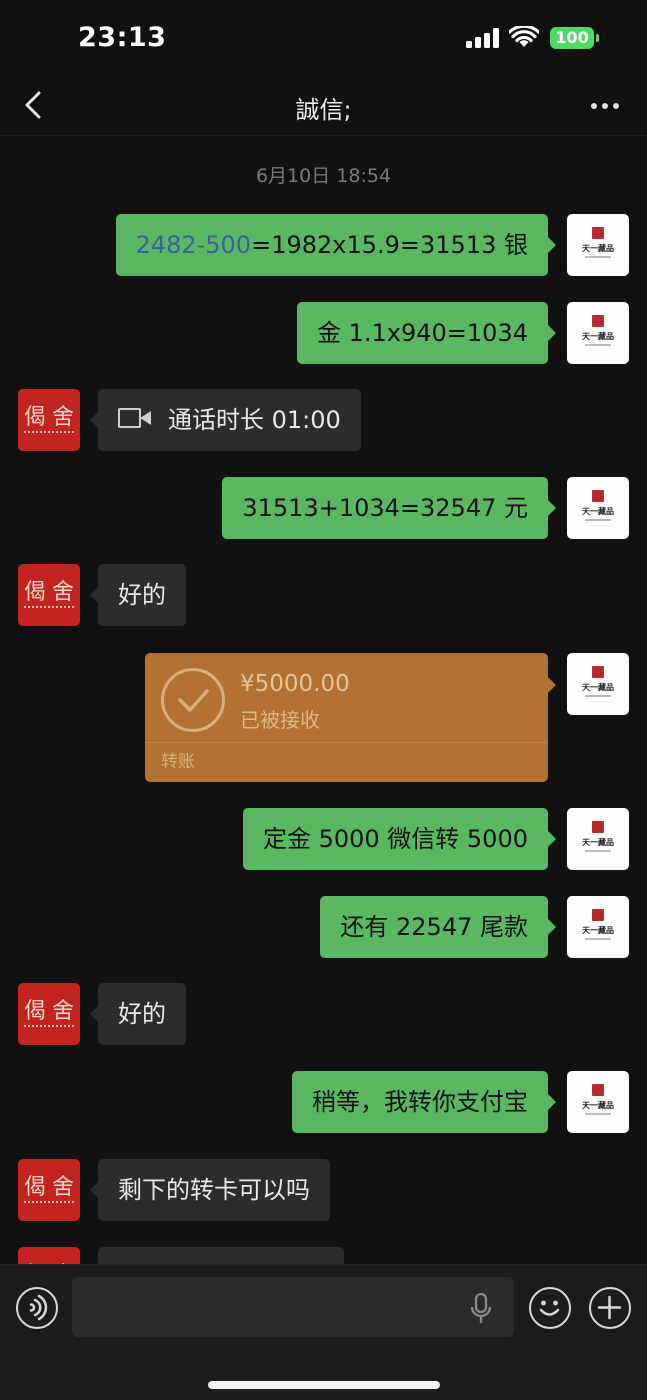  I want to click on message-bubble: 剩下的转卡可以吗, so click(210, 1190).